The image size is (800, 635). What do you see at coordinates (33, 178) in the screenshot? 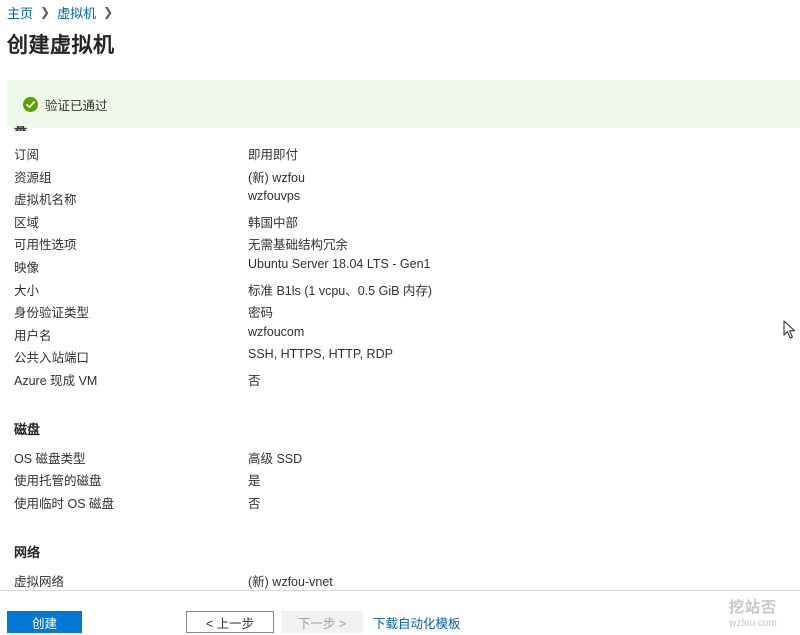
I see `summary-label: 资源组` at bounding box center [33, 178].